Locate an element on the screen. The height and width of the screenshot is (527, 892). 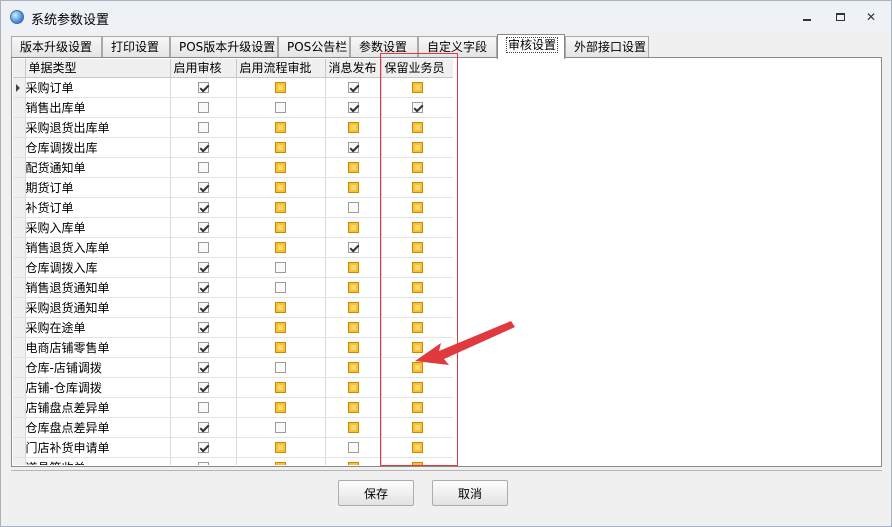
save-button: 保存 is located at coordinates (376, 493).